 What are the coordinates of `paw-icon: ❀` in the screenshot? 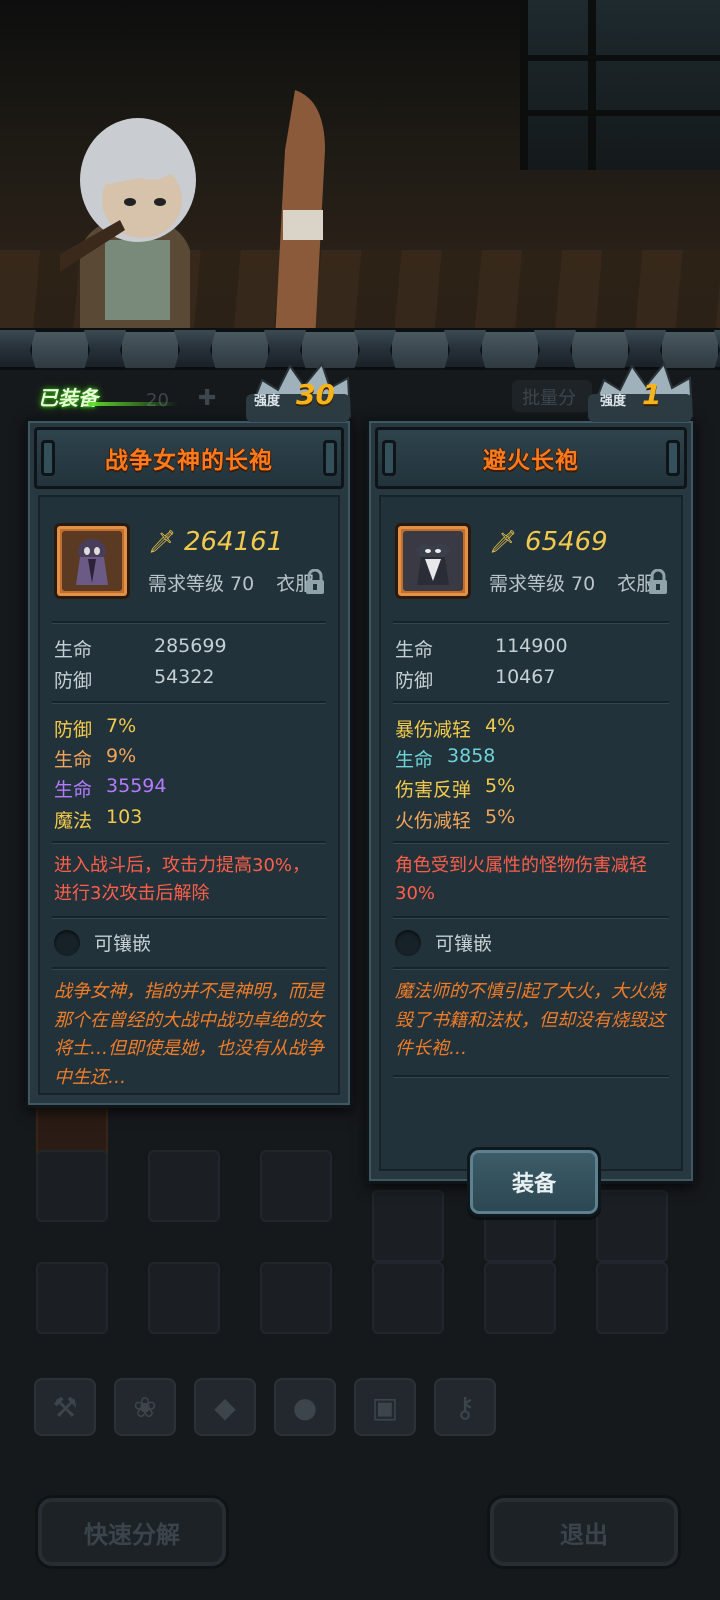 It's located at (145, 1407).